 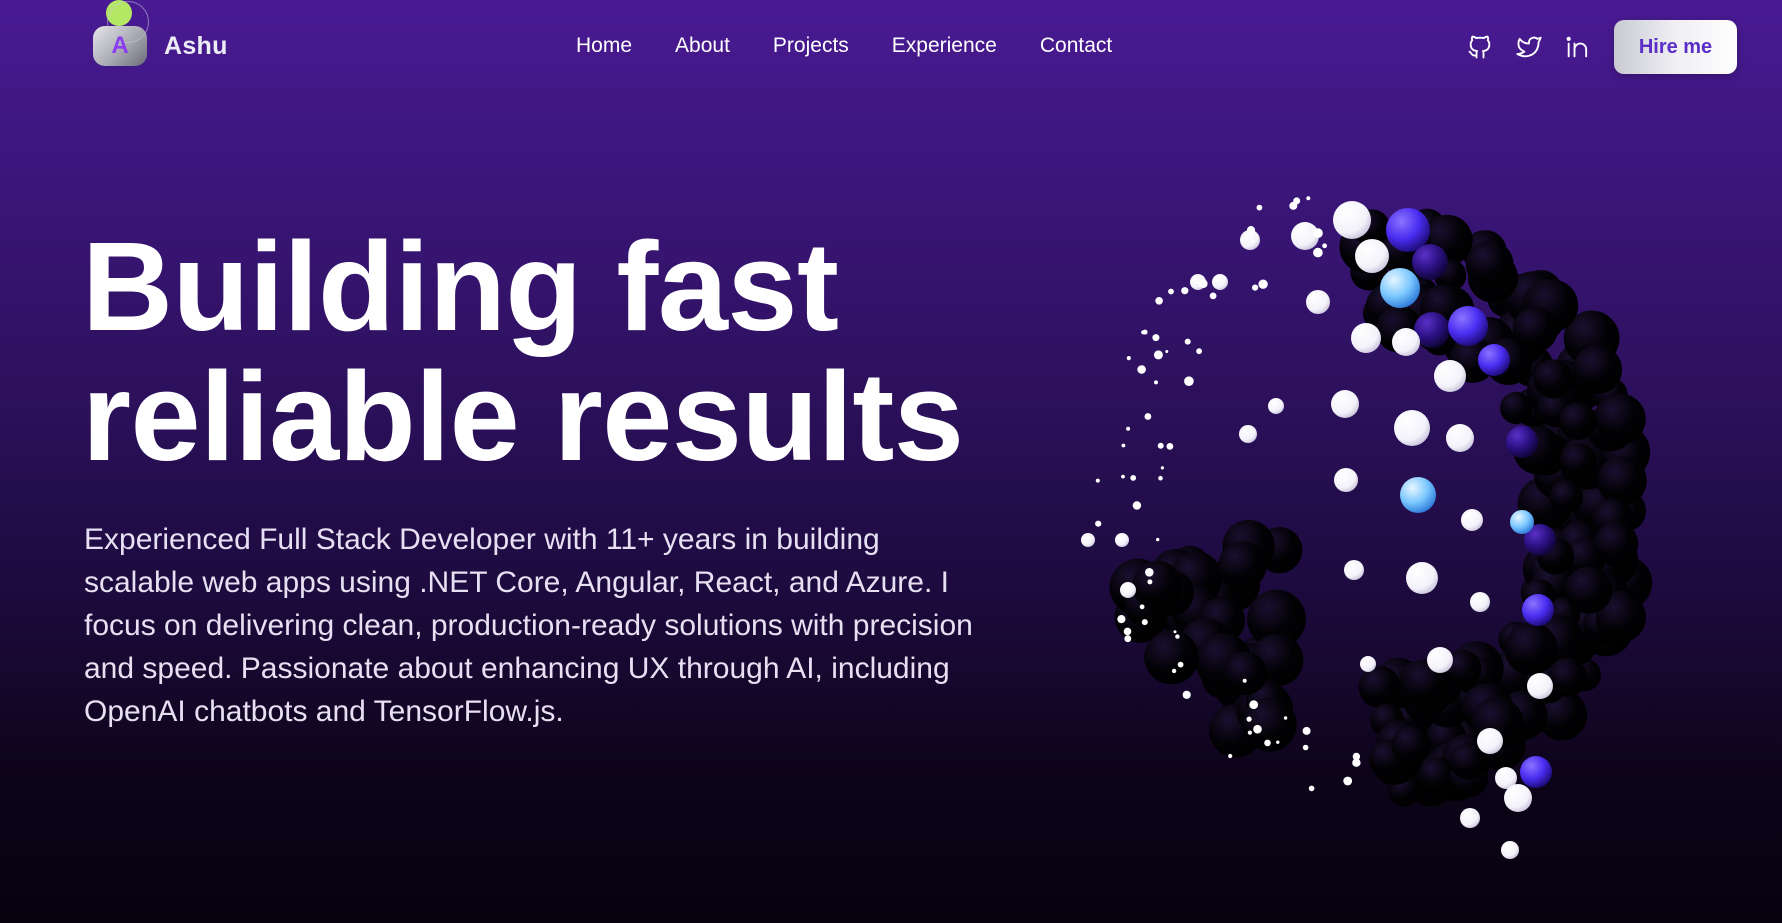 I want to click on nav-link-about: About, so click(x=702, y=46).